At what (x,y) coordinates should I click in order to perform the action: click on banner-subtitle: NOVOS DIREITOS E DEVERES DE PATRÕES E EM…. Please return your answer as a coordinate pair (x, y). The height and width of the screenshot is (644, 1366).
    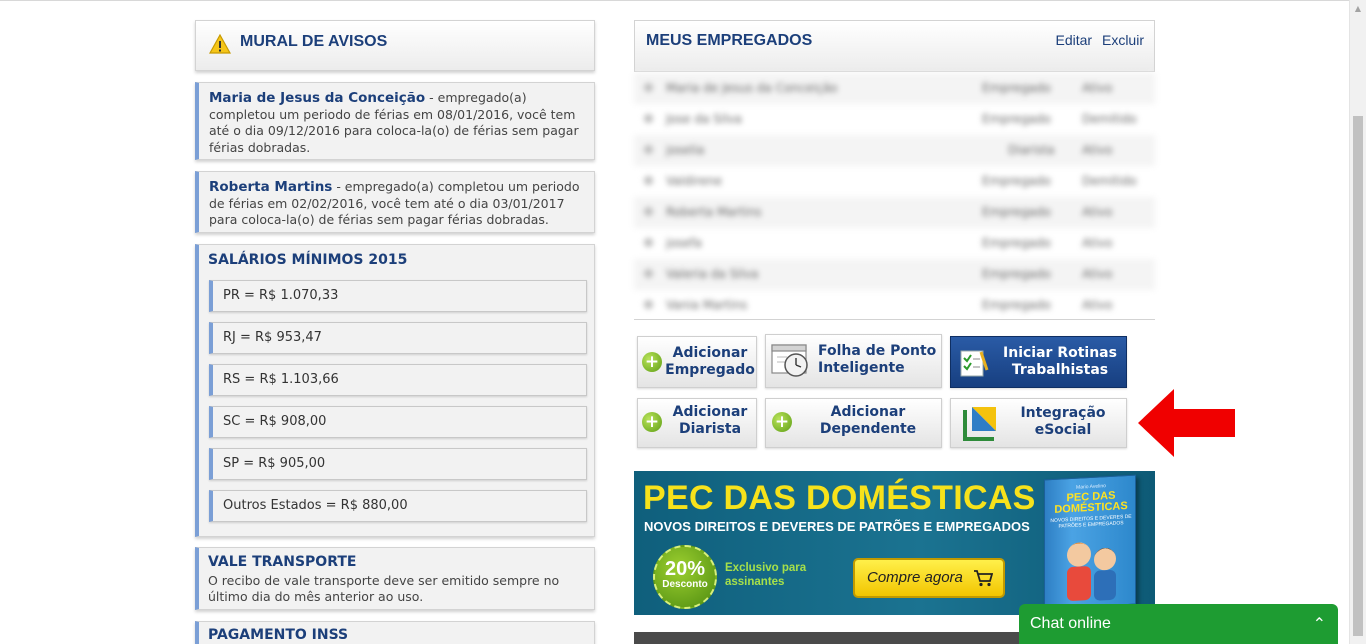
    Looking at the image, I should click on (837, 526).